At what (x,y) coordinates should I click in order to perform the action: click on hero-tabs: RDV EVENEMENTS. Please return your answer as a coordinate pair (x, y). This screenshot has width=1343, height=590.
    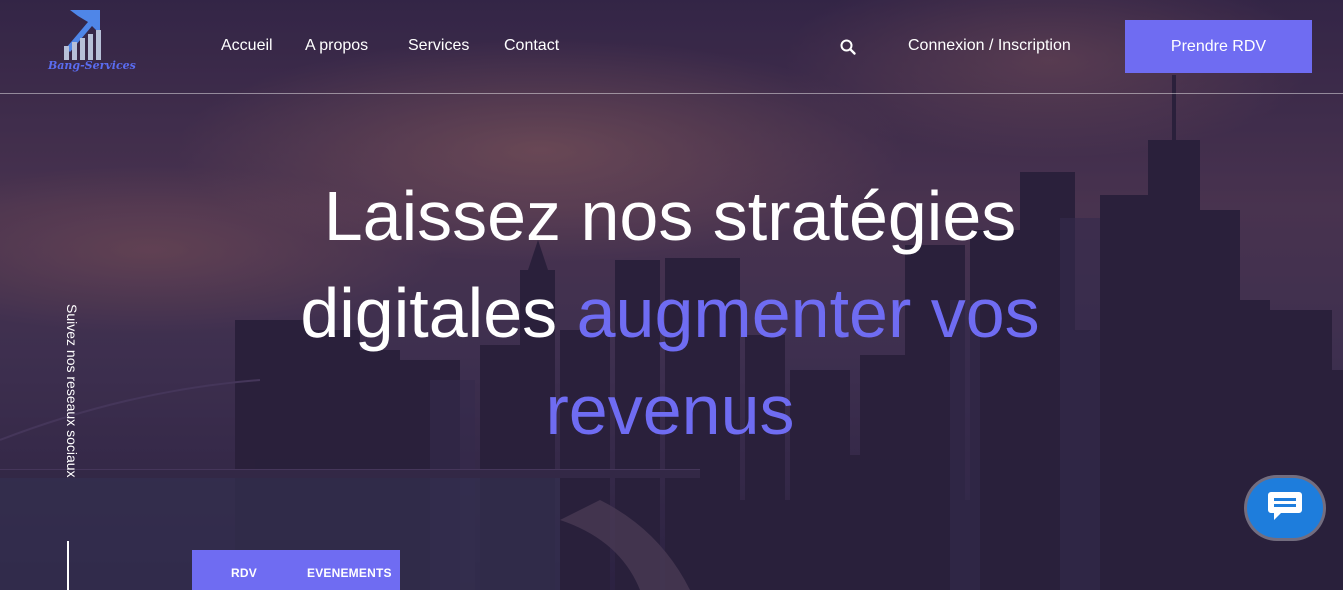
    Looking at the image, I should click on (296, 570).